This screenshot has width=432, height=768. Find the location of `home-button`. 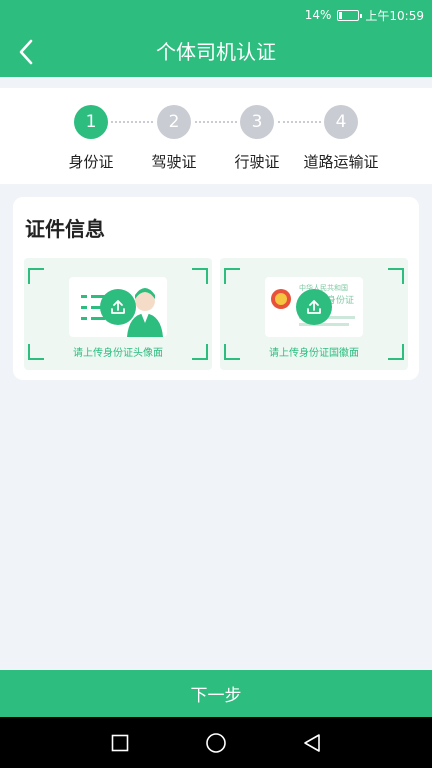

home-button is located at coordinates (216, 743).